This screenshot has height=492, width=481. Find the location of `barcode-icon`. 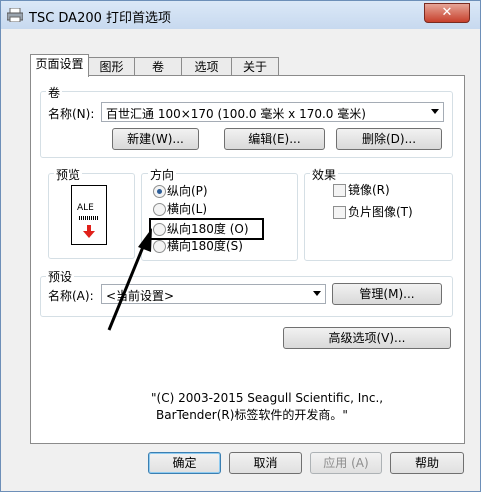

barcode-icon is located at coordinates (89, 218).